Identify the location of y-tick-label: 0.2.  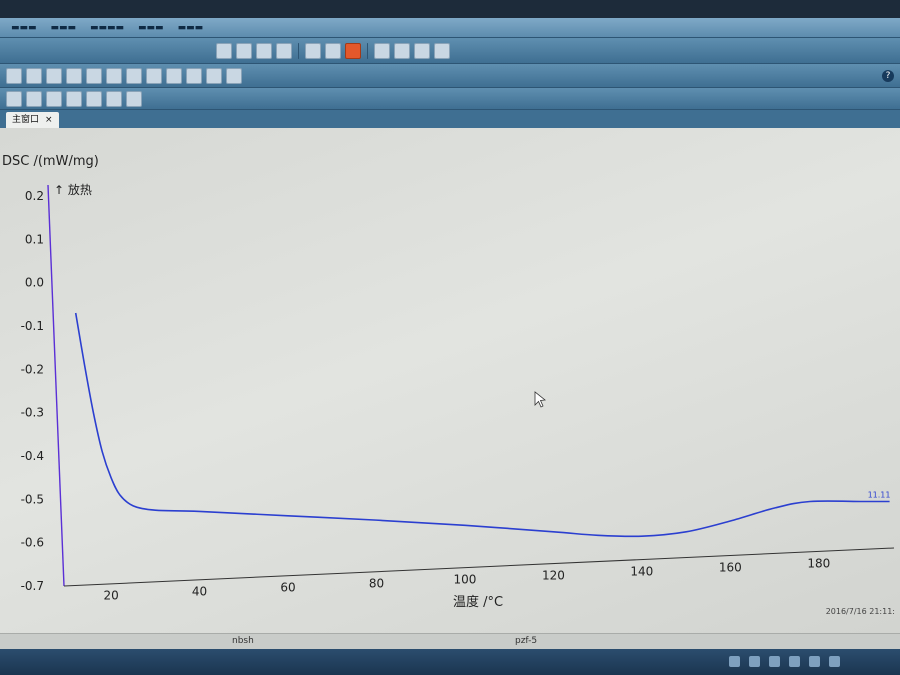
(34, 196).